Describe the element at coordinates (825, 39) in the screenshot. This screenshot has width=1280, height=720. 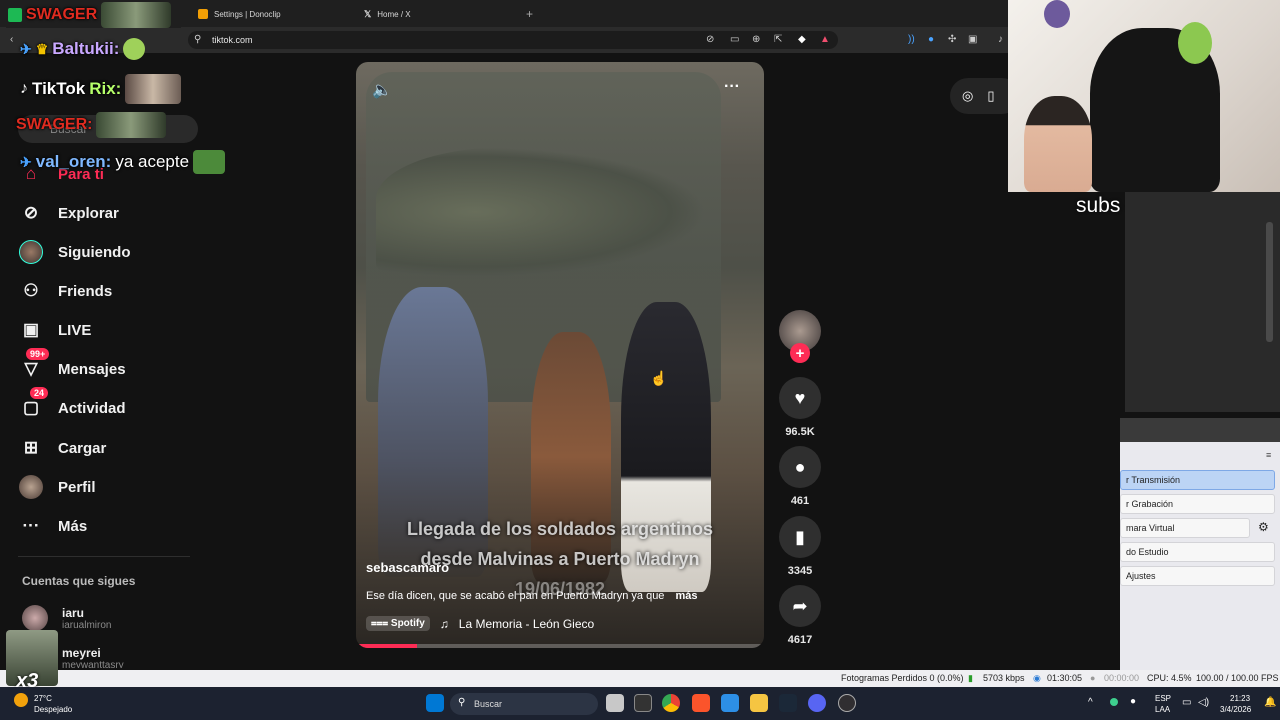
I see `rewards-icon: ▲` at that location.